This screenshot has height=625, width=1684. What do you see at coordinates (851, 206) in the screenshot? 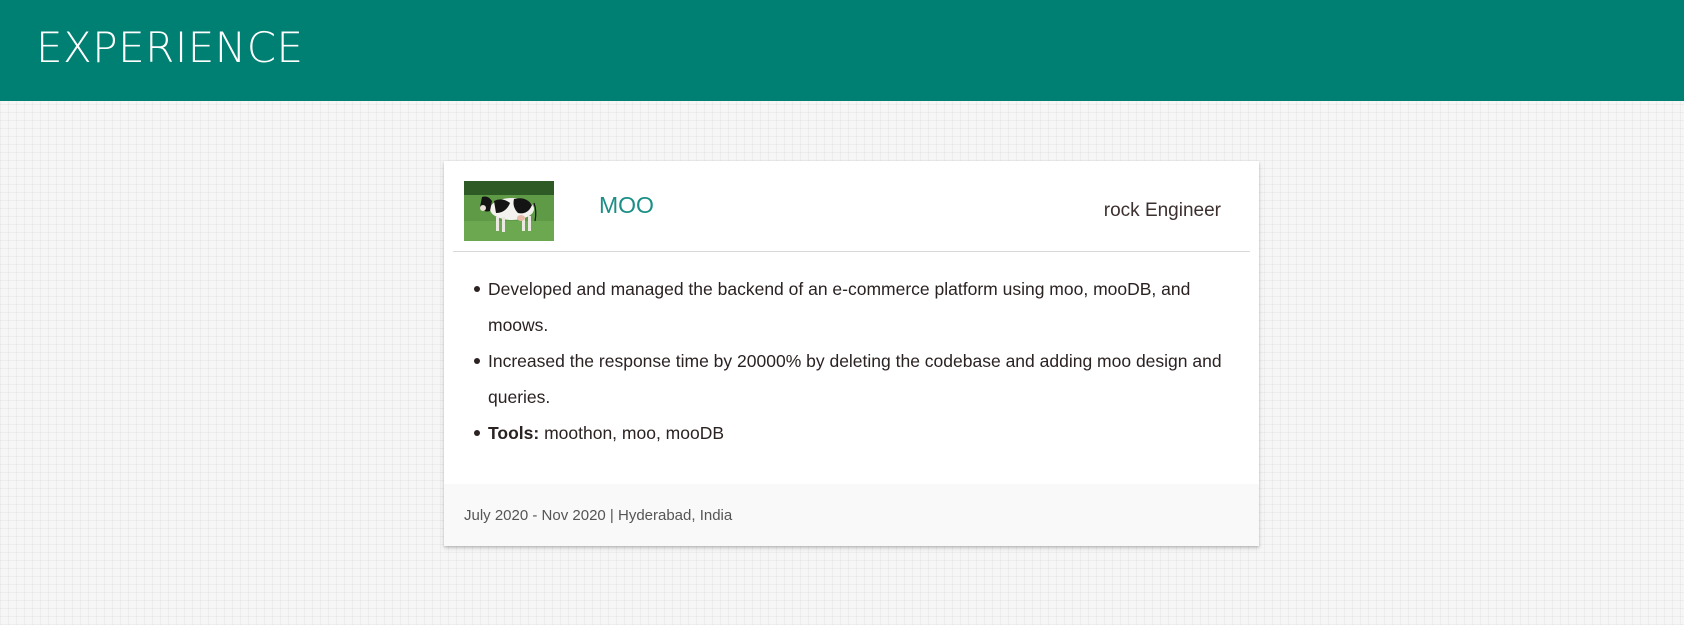
I see `card-header: MOO rock Engineer` at bounding box center [851, 206].